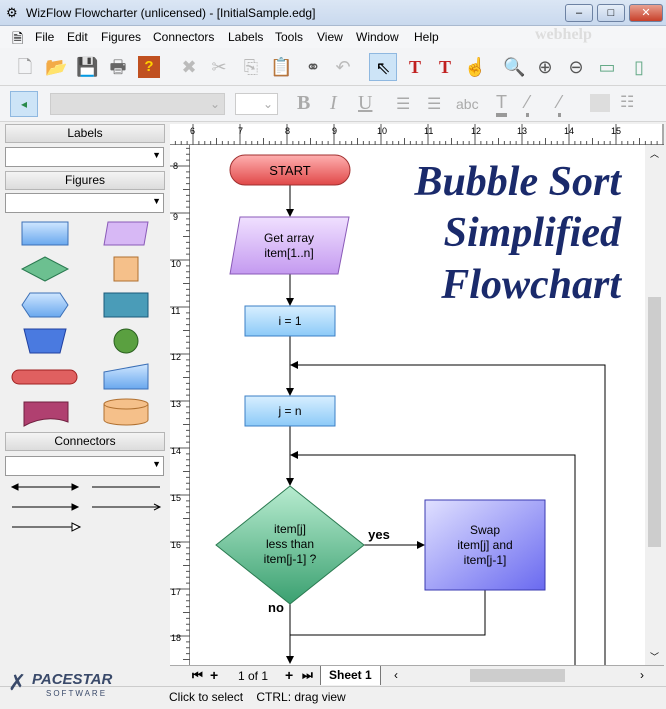 Image resolution: width=666 pixels, height=709 pixels. I want to click on menu-tools: Tools, so click(289, 37).